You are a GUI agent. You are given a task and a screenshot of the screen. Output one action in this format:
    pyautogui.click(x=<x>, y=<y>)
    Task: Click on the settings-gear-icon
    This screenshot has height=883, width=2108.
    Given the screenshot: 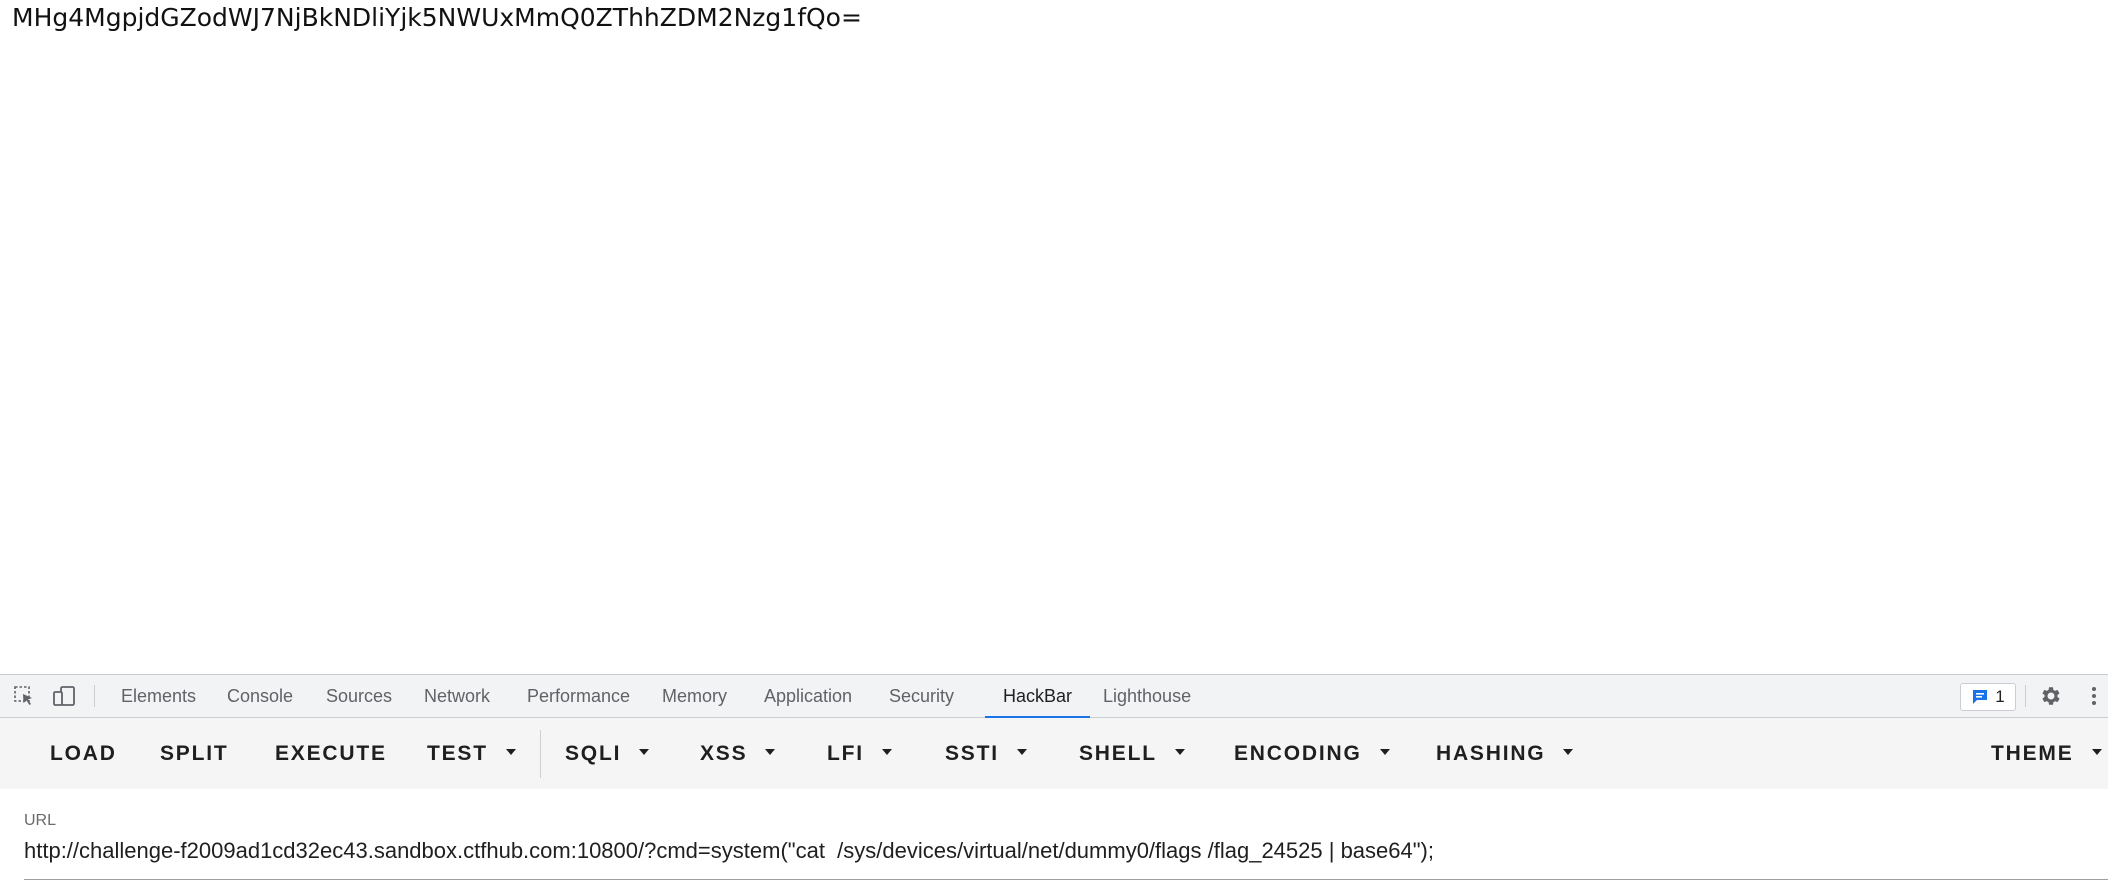 What is the action you would take?
    pyautogui.click(x=2051, y=696)
    